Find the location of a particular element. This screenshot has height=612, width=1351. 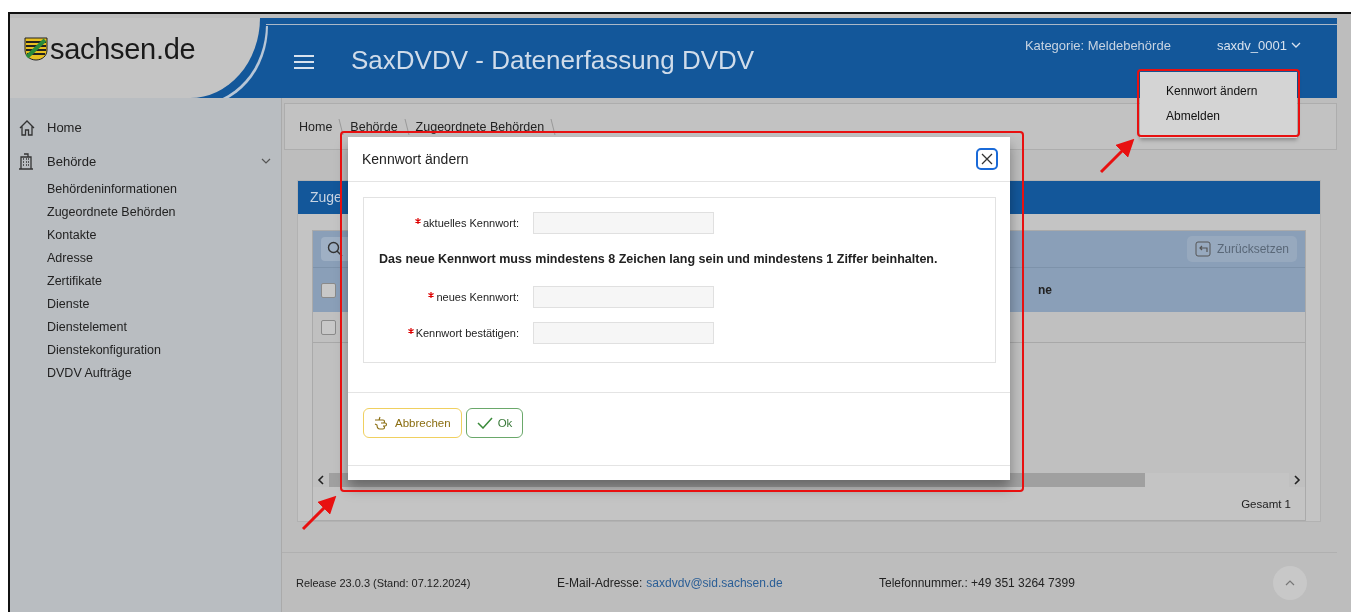

sidebar-subitem: Dienstelement is located at coordinates (145, 327).